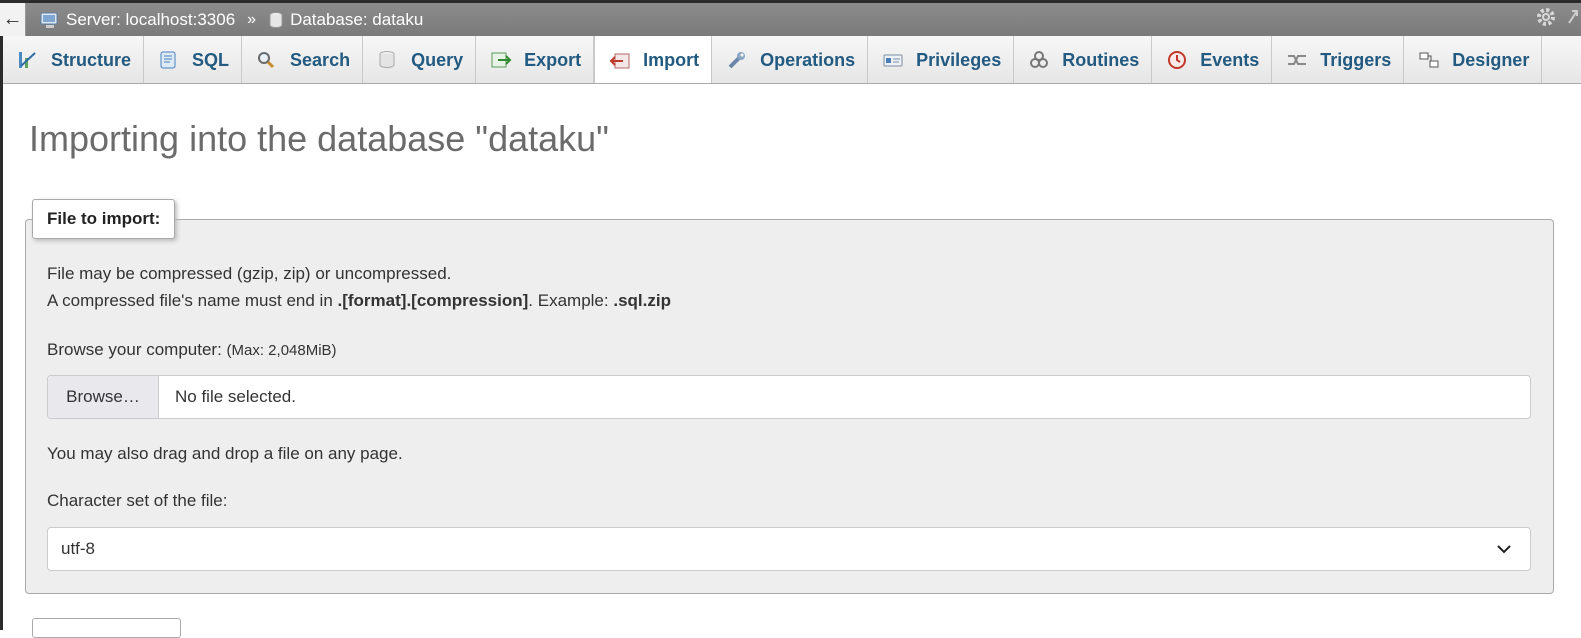  I want to click on clock-icon, so click(1177, 60).